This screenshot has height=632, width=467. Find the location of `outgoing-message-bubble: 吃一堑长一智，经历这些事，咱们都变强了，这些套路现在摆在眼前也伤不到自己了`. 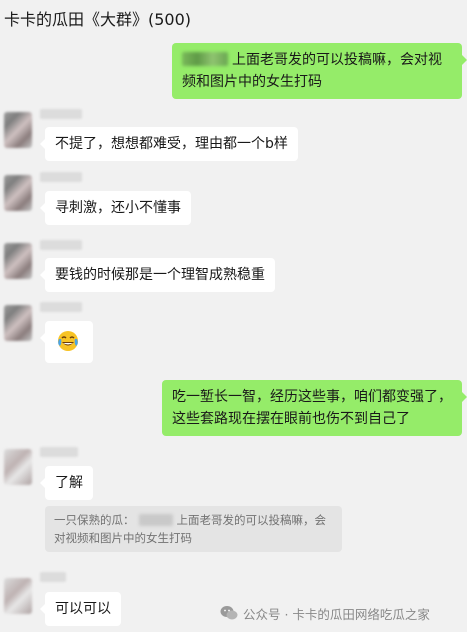

outgoing-message-bubble: 吃一堑长一智，经历这些事，咱们都变强了，这些套路现在摆在眼前也伤不到自己了 is located at coordinates (314, 408).